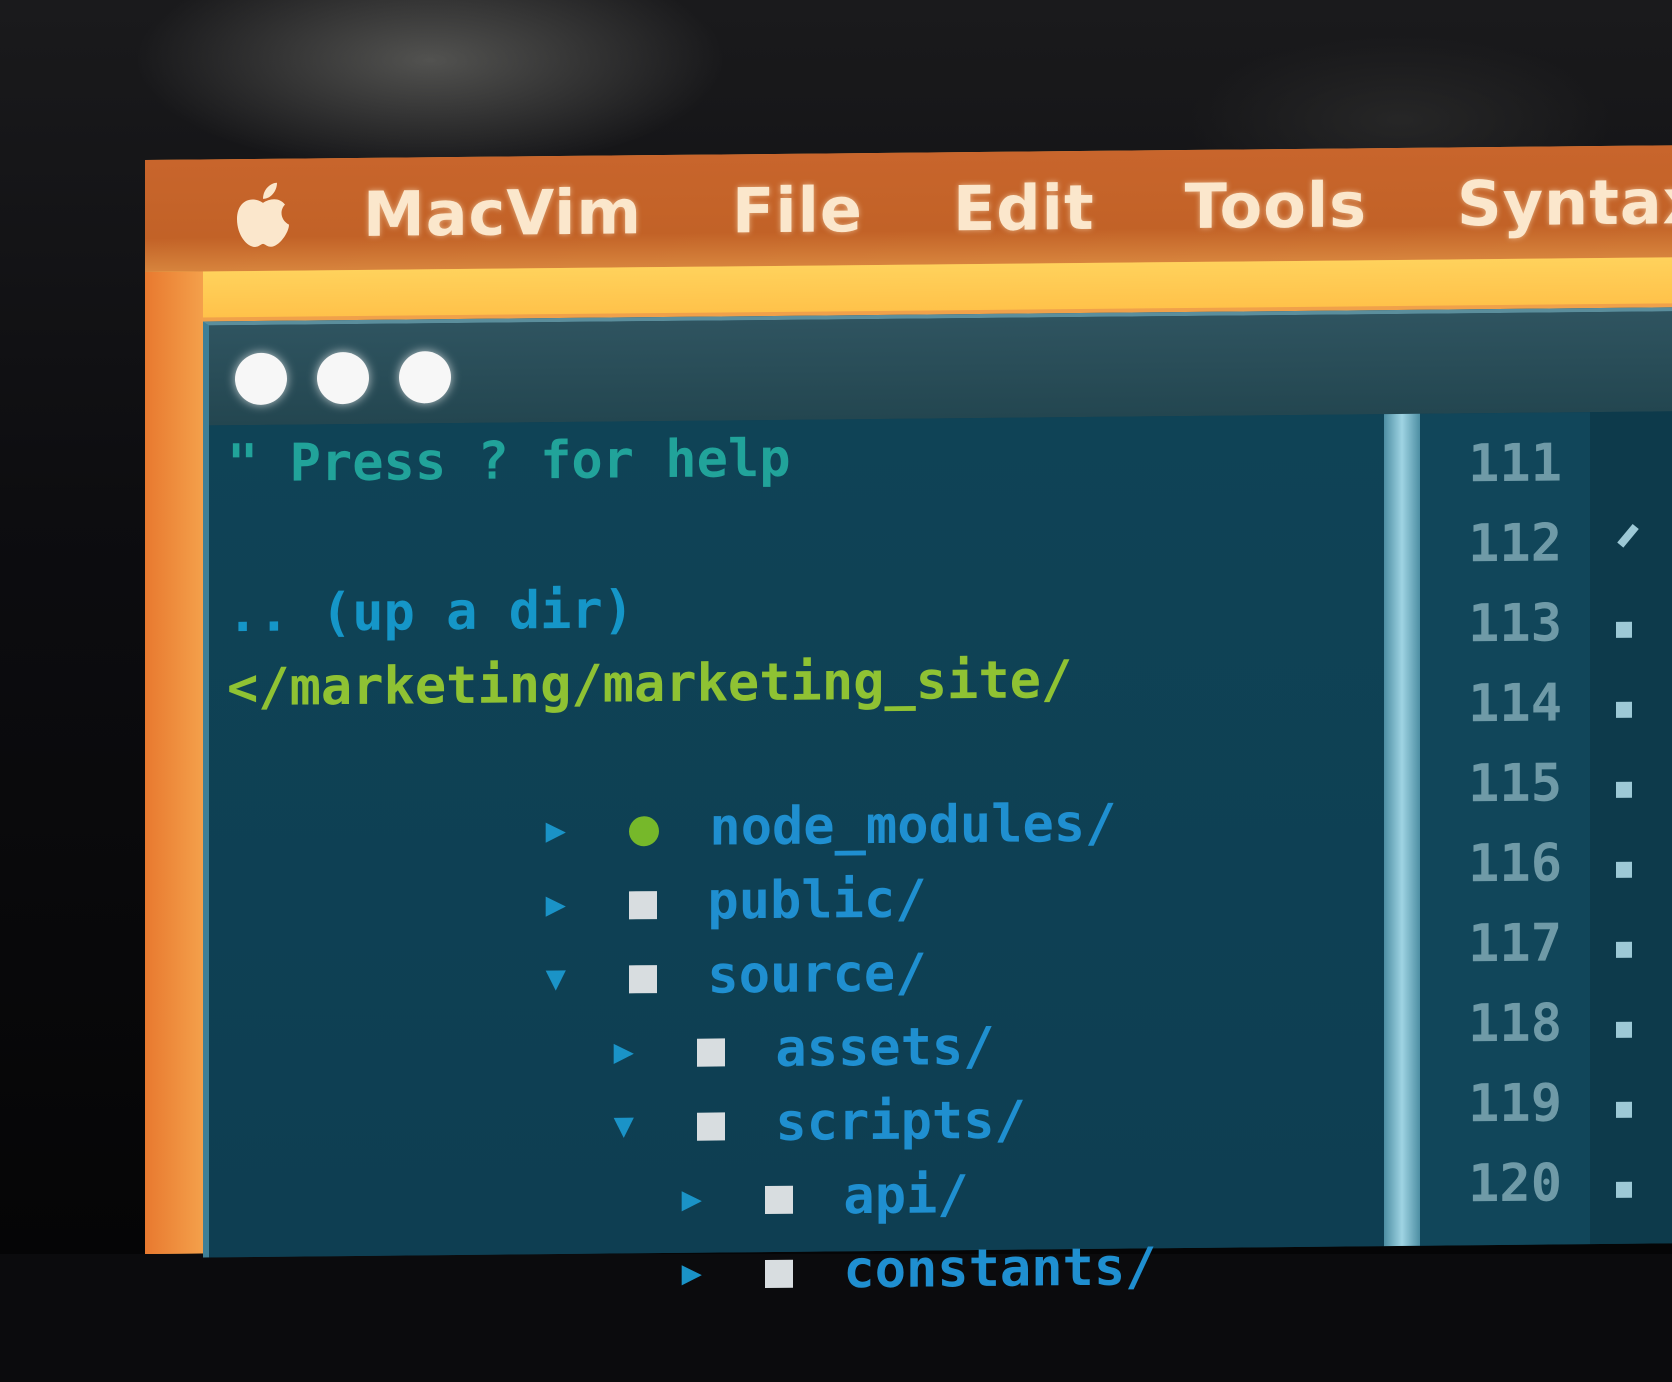 The image size is (1672, 1382). I want to click on zoom-button, so click(425, 377).